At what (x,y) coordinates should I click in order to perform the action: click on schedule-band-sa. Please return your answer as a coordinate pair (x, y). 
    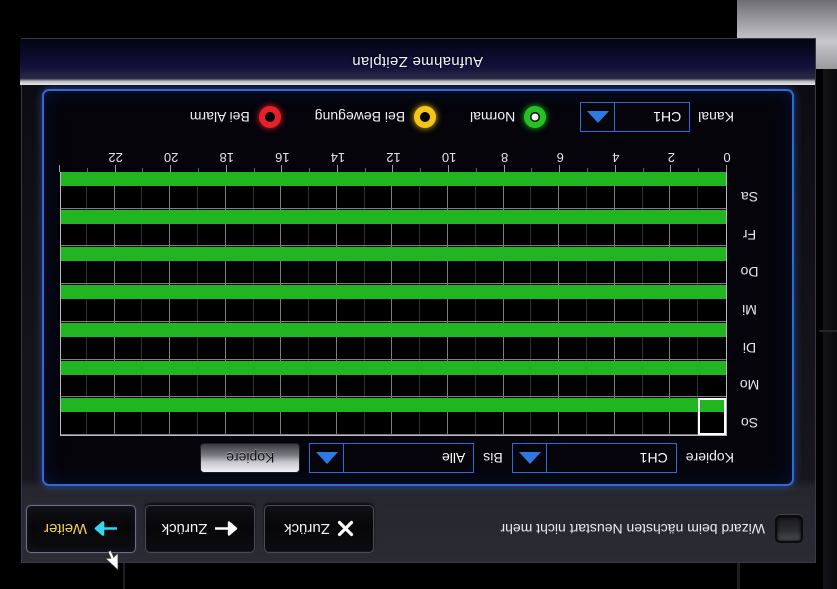
    Looking at the image, I should click on (393, 179).